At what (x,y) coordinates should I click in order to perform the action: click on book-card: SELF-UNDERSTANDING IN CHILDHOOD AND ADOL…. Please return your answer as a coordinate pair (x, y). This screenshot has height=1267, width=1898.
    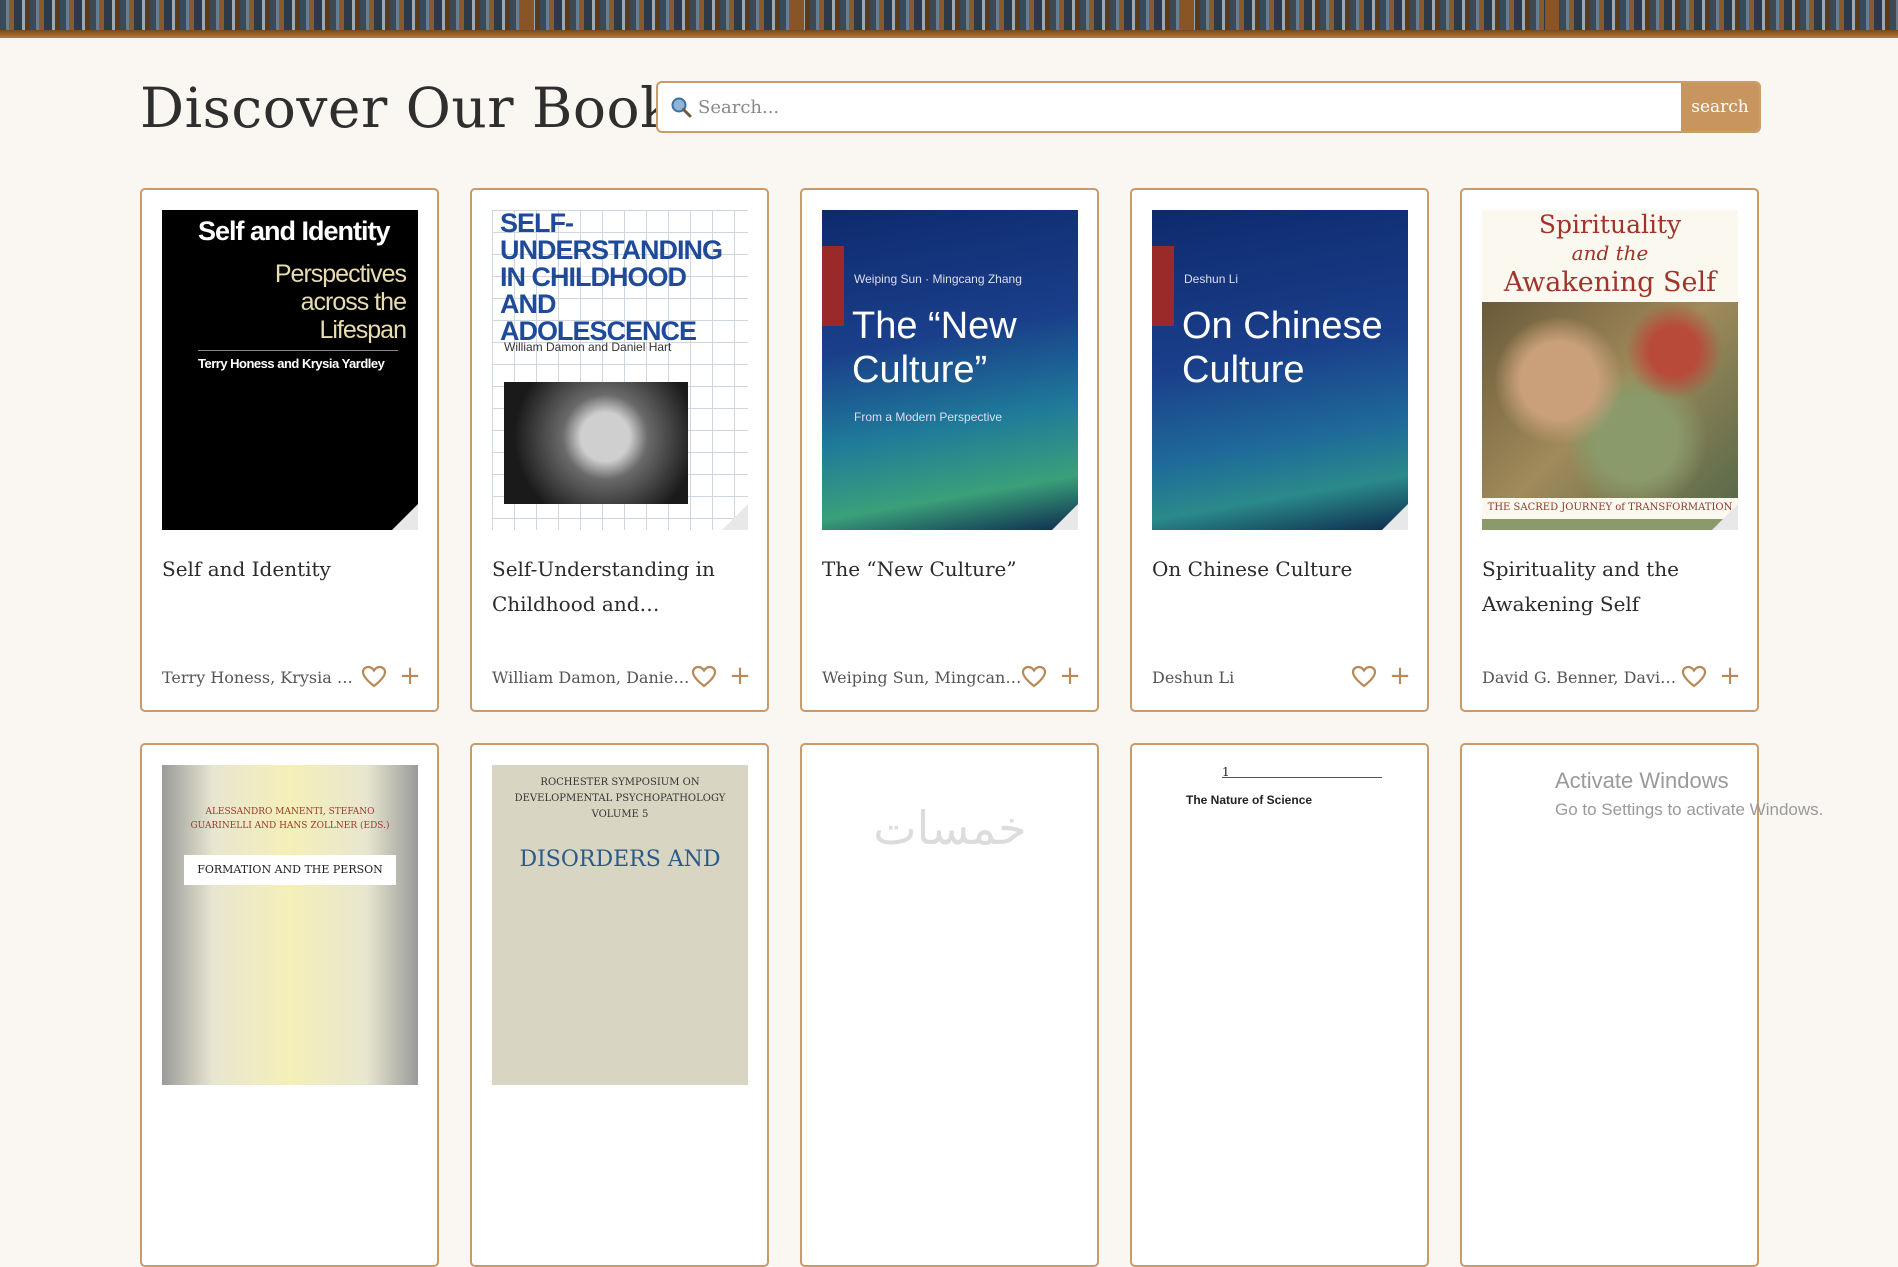
    Looking at the image, I should click on (619, 450).